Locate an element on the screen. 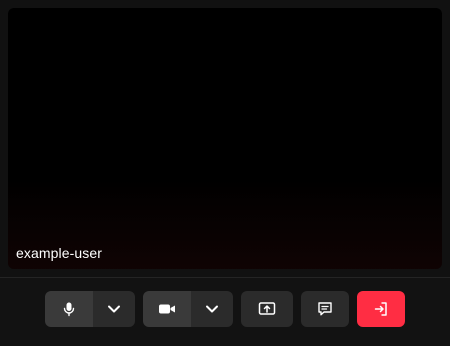 The image size is (450, 346). leave-icon is located at coordinates (381, 309).